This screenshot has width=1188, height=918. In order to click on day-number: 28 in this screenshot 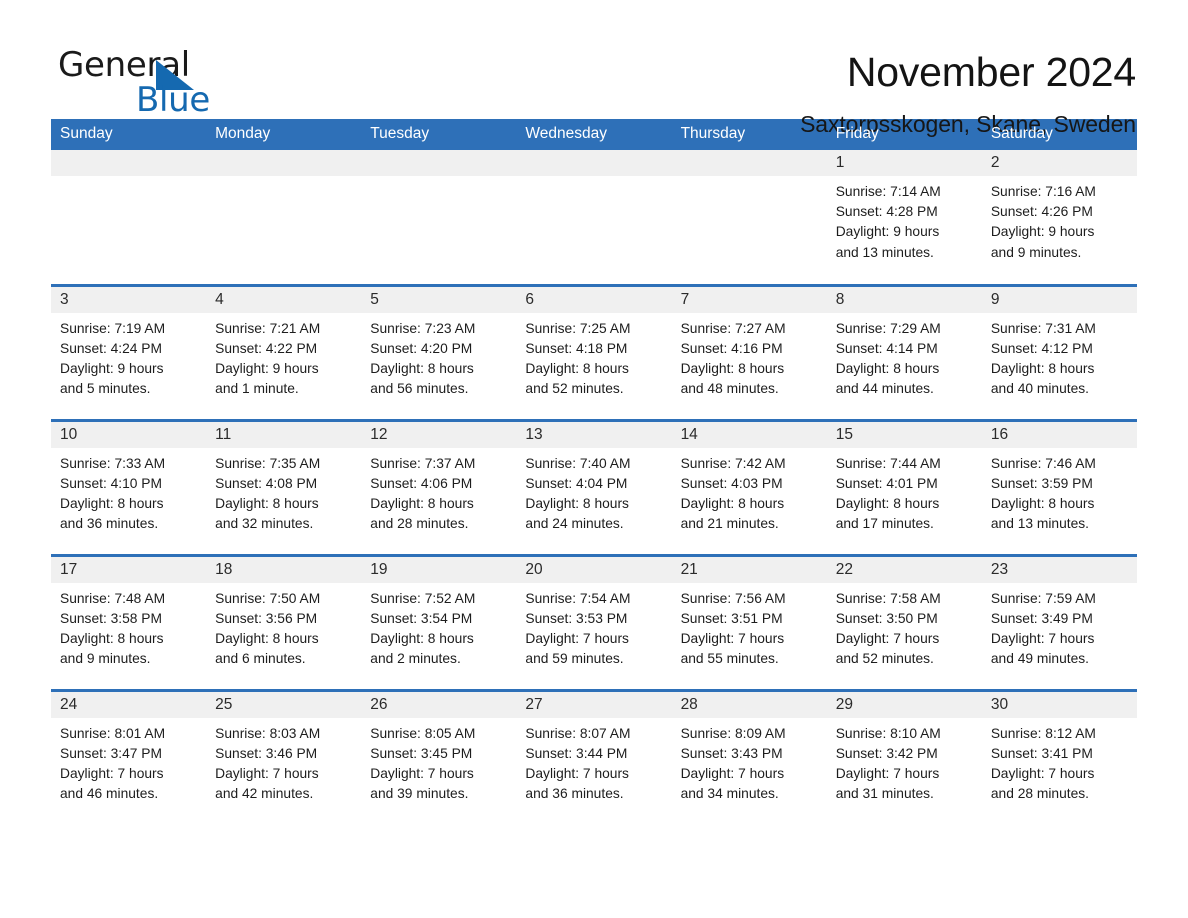, I will do `click(749, 704)`.